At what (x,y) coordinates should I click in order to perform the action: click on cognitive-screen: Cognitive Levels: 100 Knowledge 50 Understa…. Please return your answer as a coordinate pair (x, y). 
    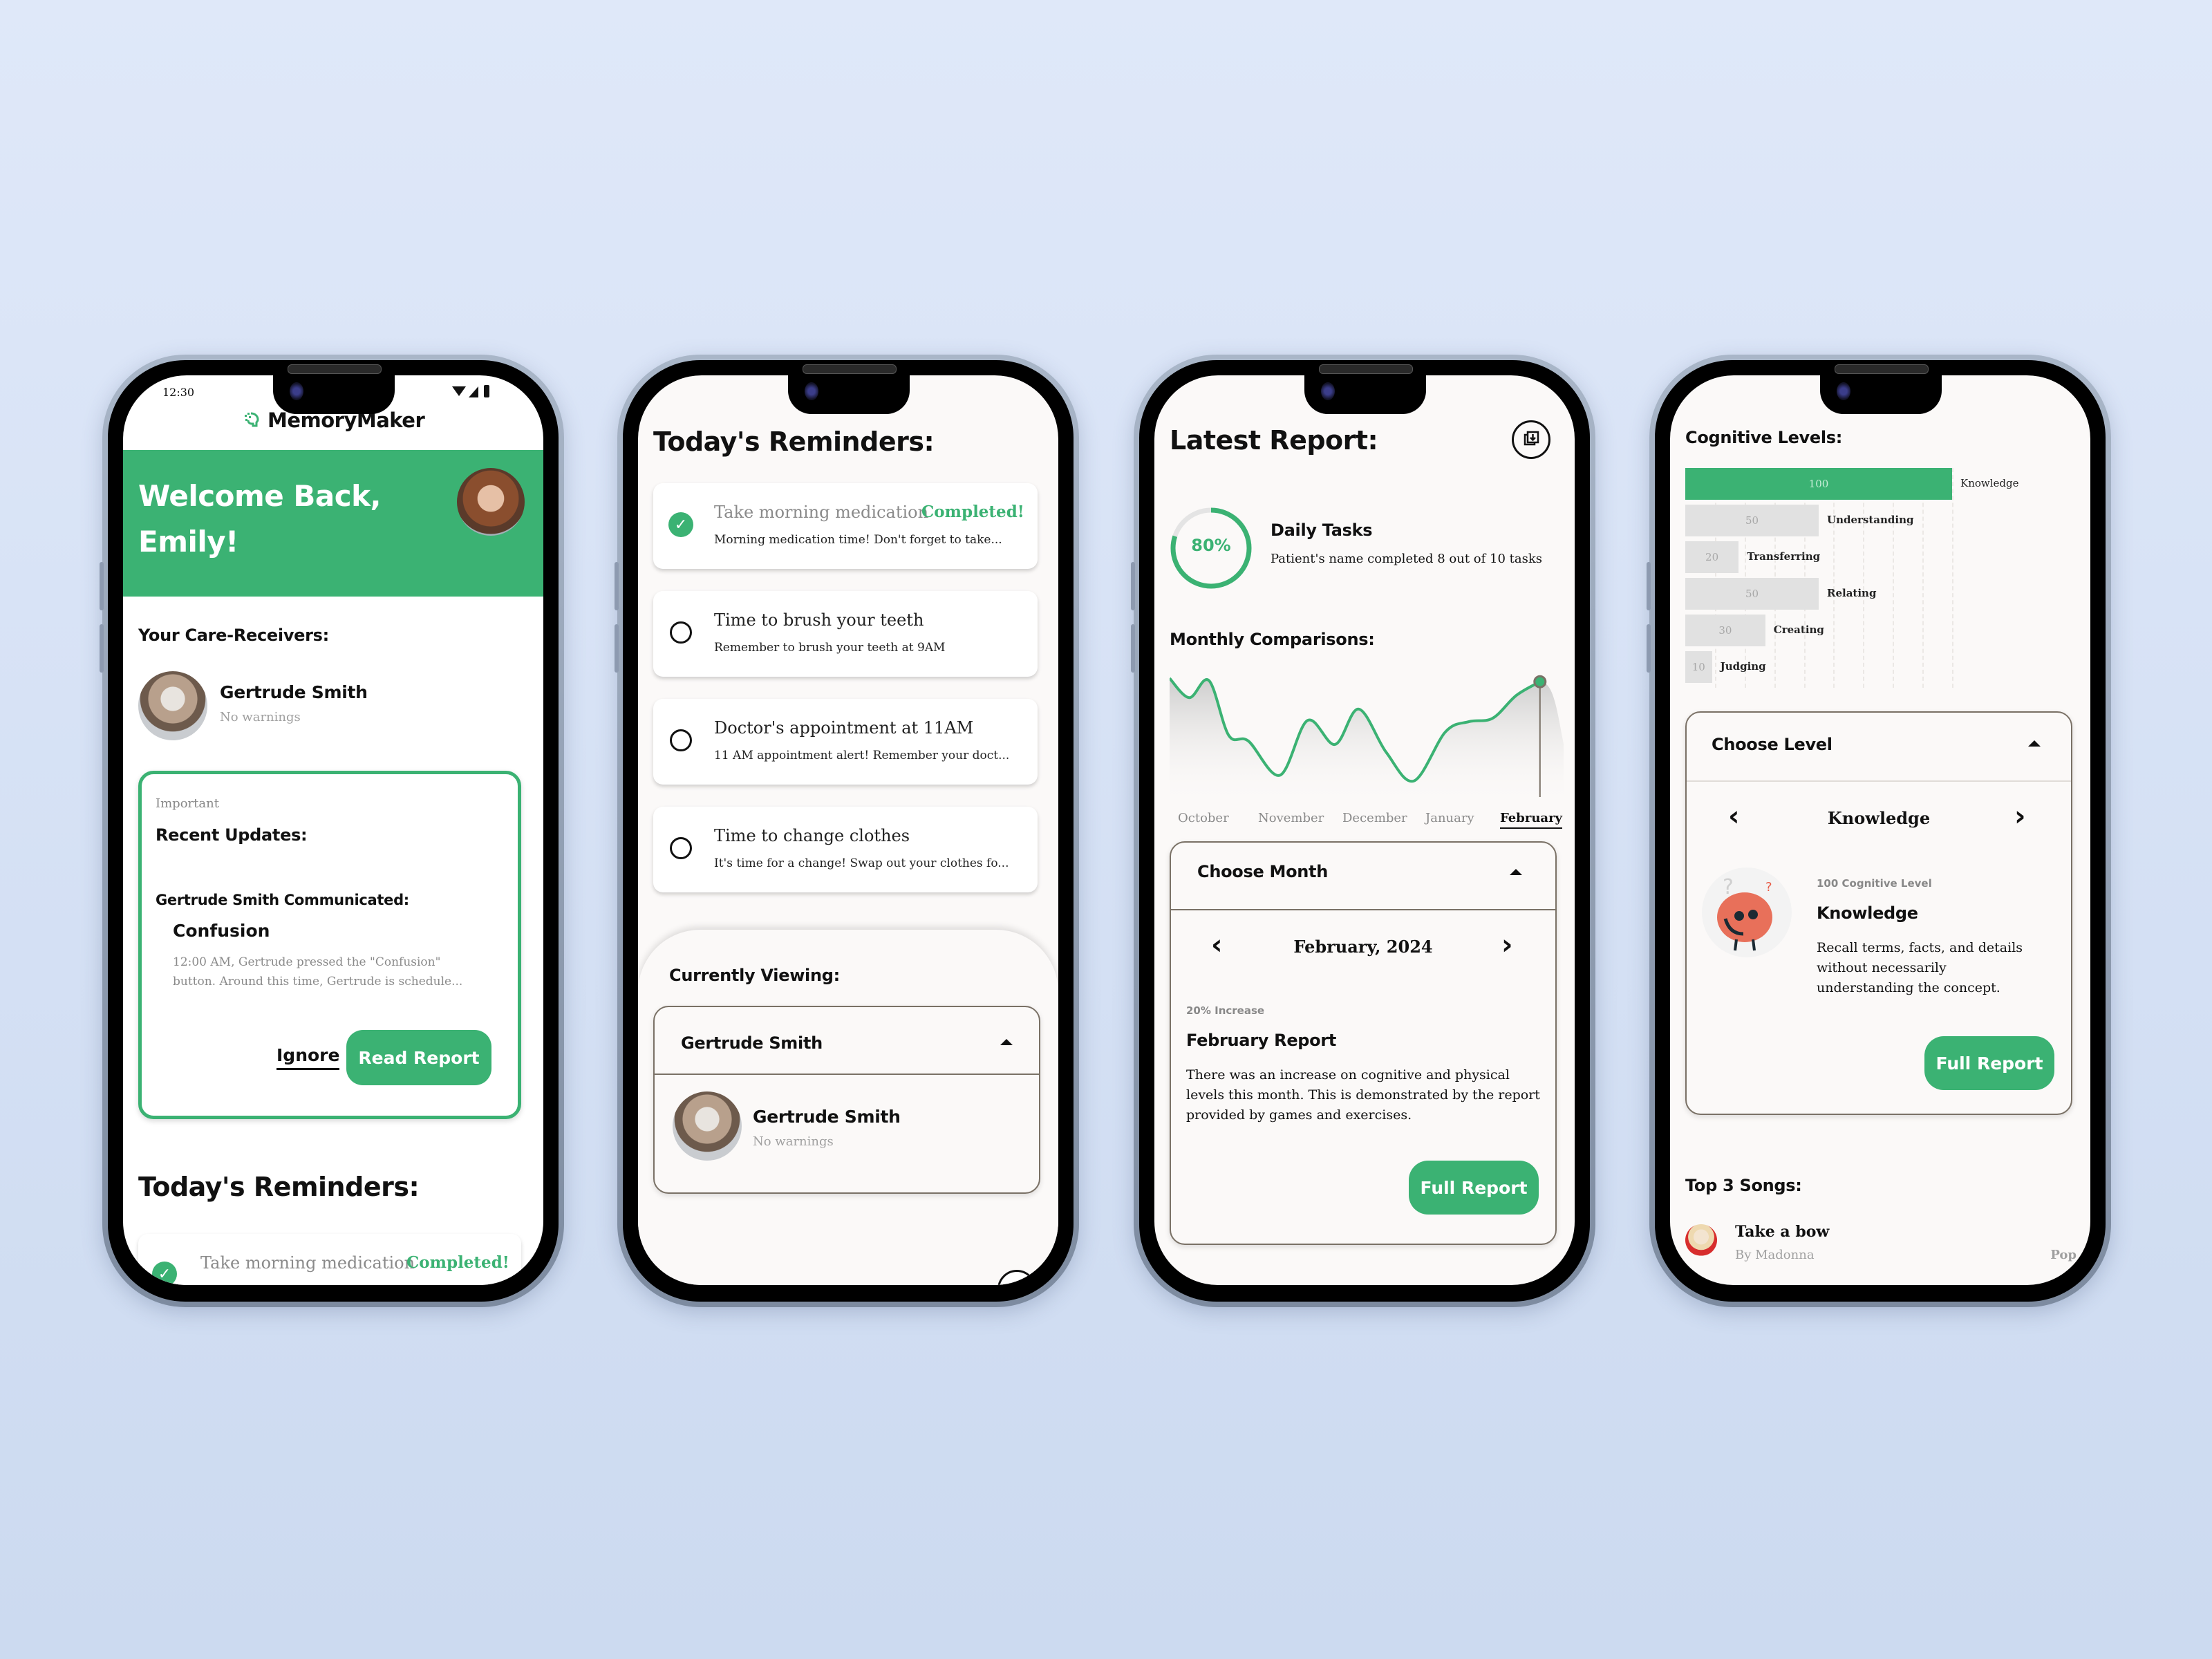
    Looking at the image, I should click on (1880, 830).